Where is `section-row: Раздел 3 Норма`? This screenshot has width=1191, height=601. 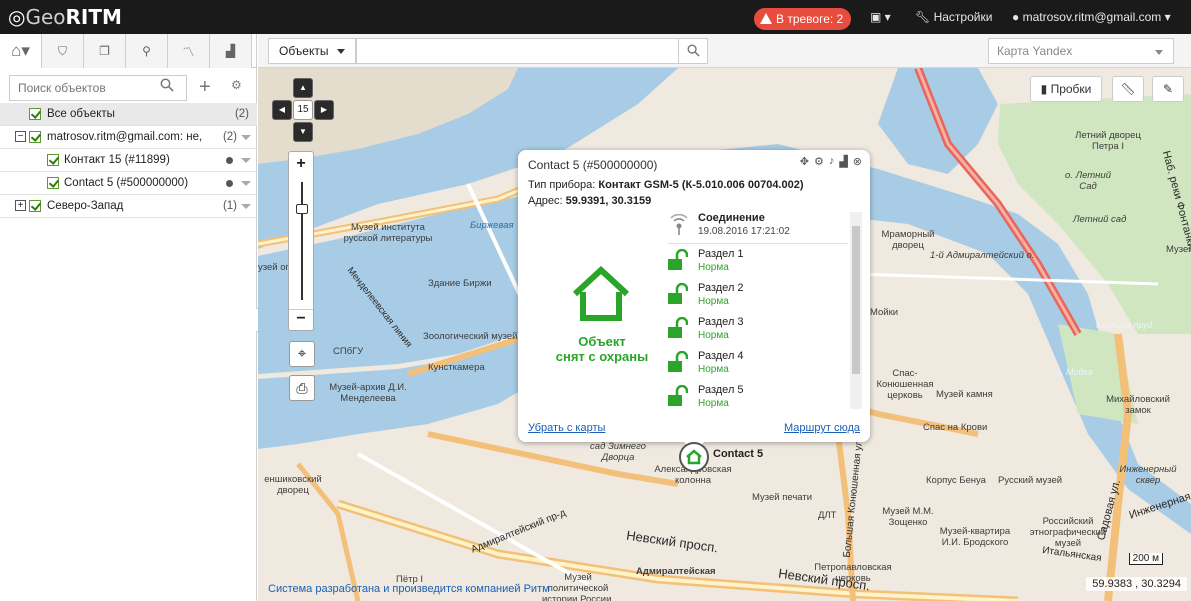 section-row: Раздел 3 Норма is located at coordinates (721, 328).